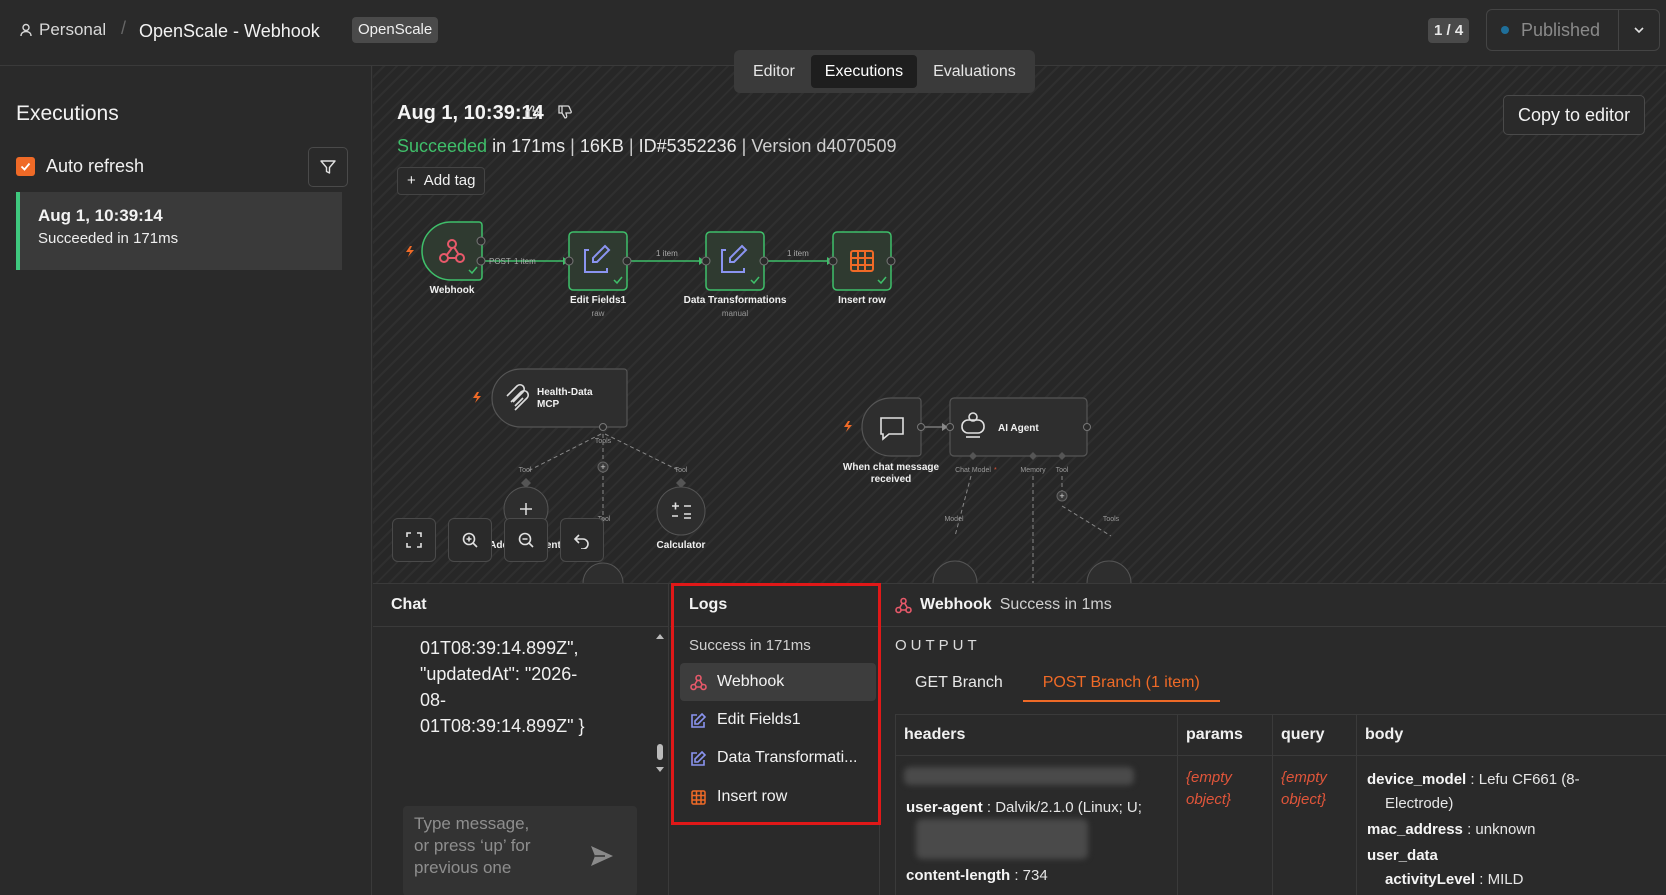  Describe the element at coordinates (559, 399) in the screenshot. I see `node-health-data-mcp` at that location.